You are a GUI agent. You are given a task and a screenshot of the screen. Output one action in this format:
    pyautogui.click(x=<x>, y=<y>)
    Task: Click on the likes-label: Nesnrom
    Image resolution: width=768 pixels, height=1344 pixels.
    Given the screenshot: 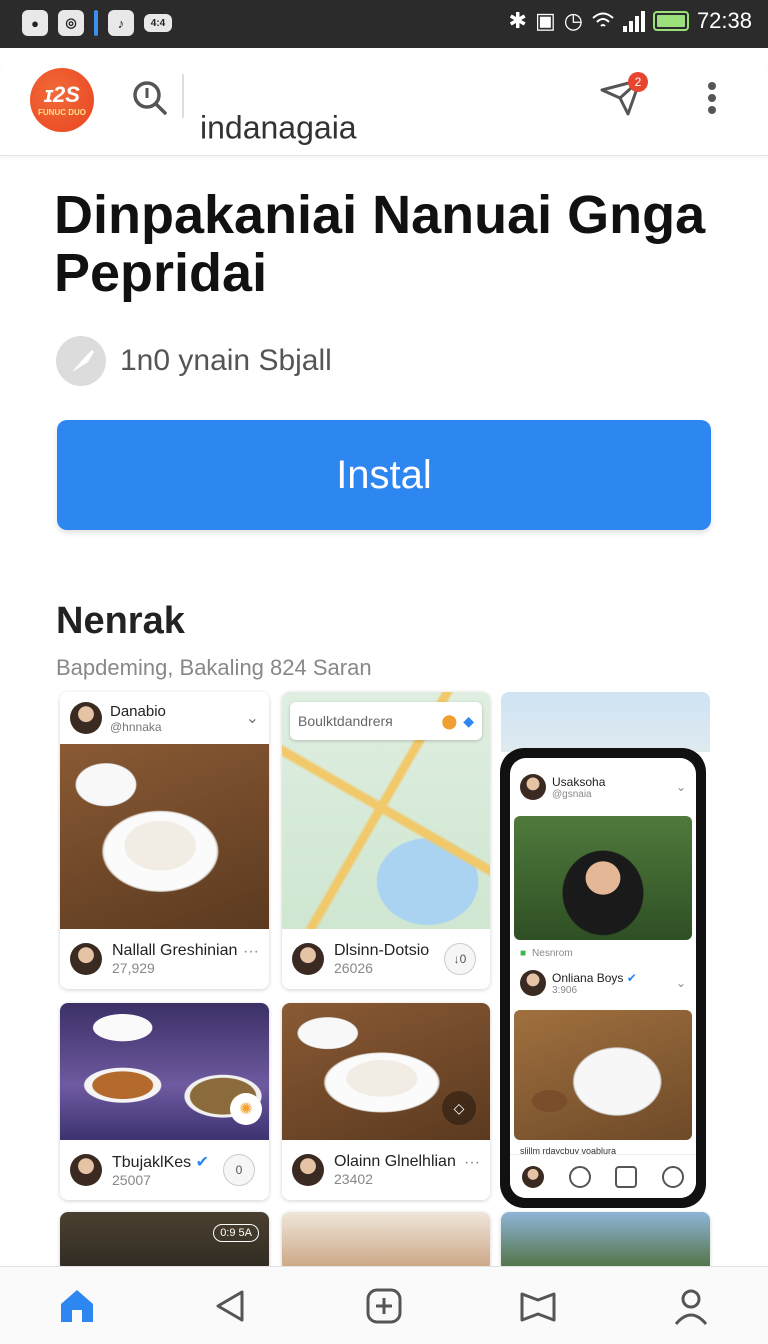 What is the action you would take?
    pyautogui.click(x=552, y=953)
    